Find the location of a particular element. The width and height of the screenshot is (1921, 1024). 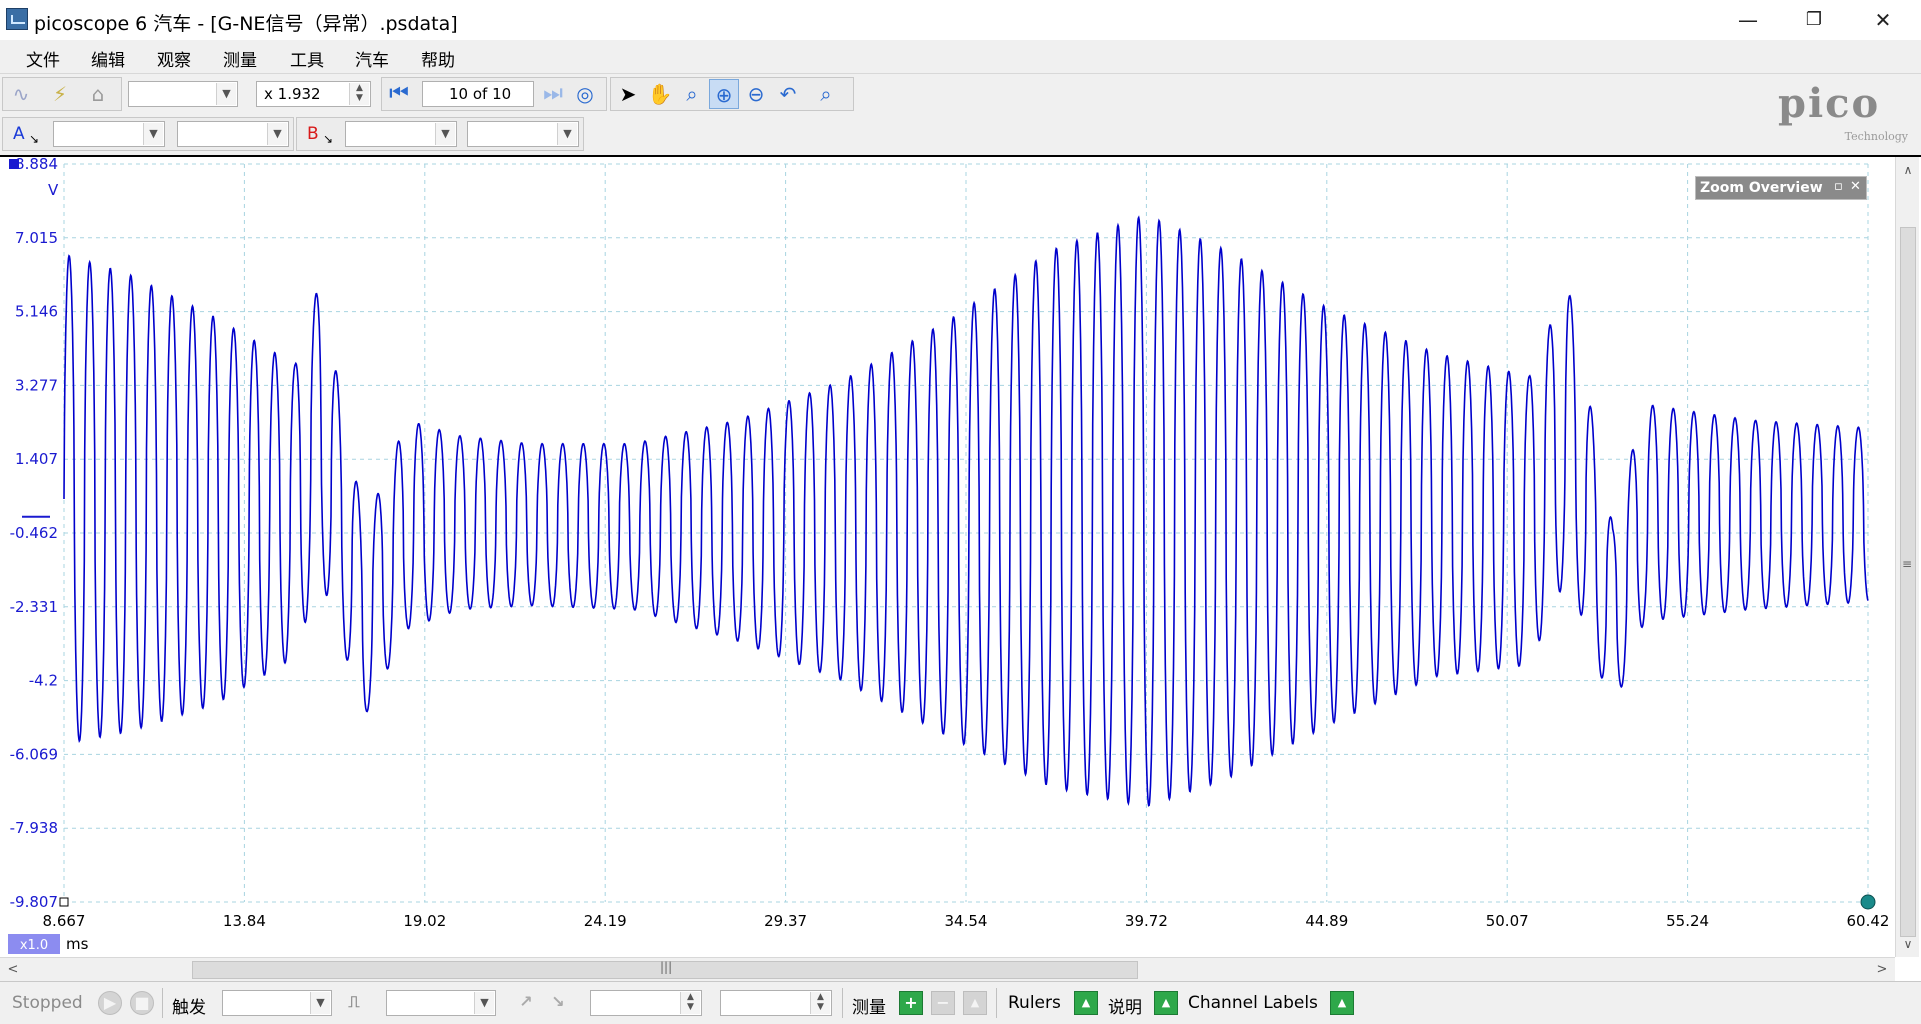

close-button: ✕ is located at coordinates (1883, 20).